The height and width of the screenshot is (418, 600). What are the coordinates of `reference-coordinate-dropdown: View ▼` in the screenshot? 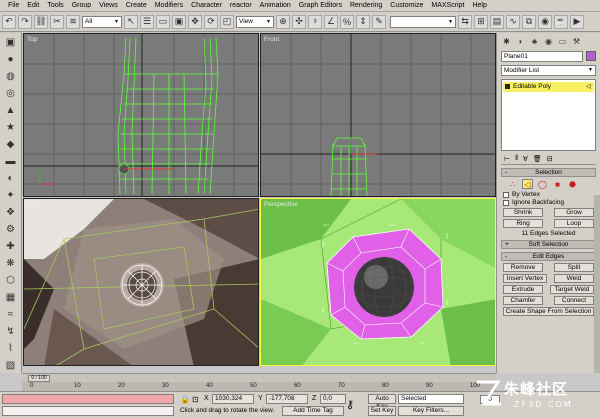 It's located at (255, 21).